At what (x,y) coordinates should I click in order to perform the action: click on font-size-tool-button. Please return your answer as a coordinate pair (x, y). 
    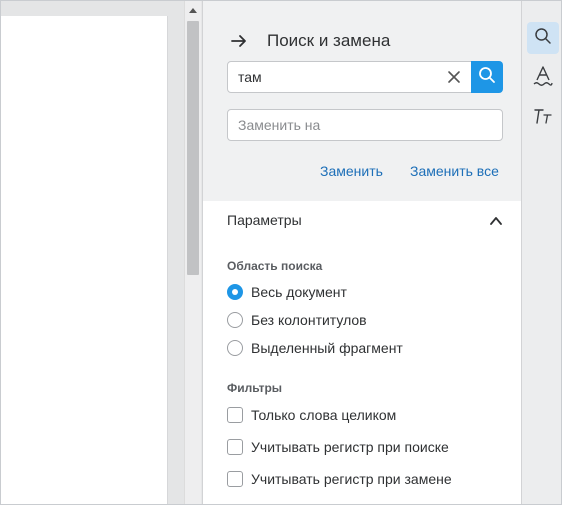
    Looking at the image, I should click on (543, 118).